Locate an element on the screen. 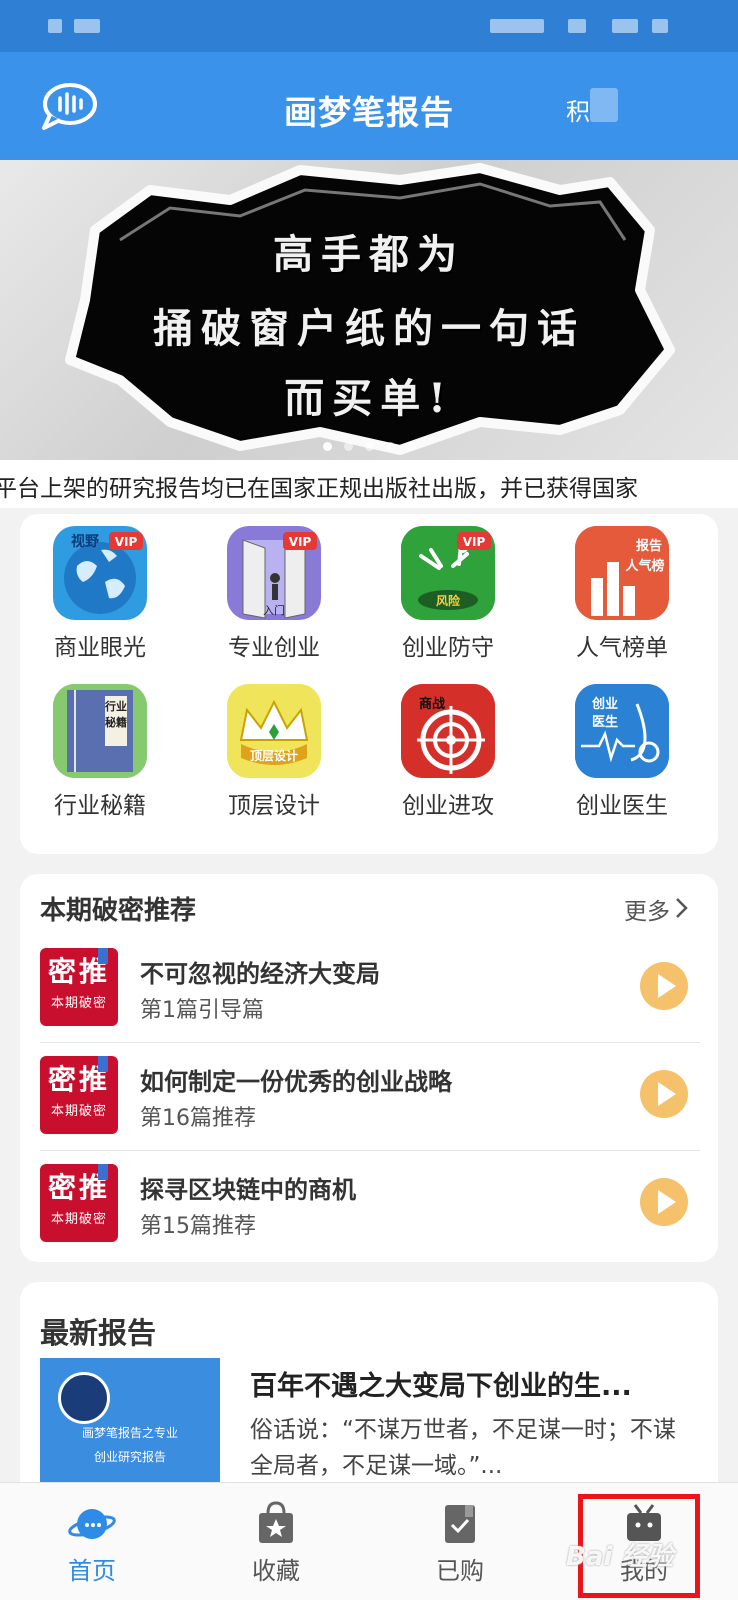  book-icon: 行业 秘籍 is located at coordinates (100, 731).